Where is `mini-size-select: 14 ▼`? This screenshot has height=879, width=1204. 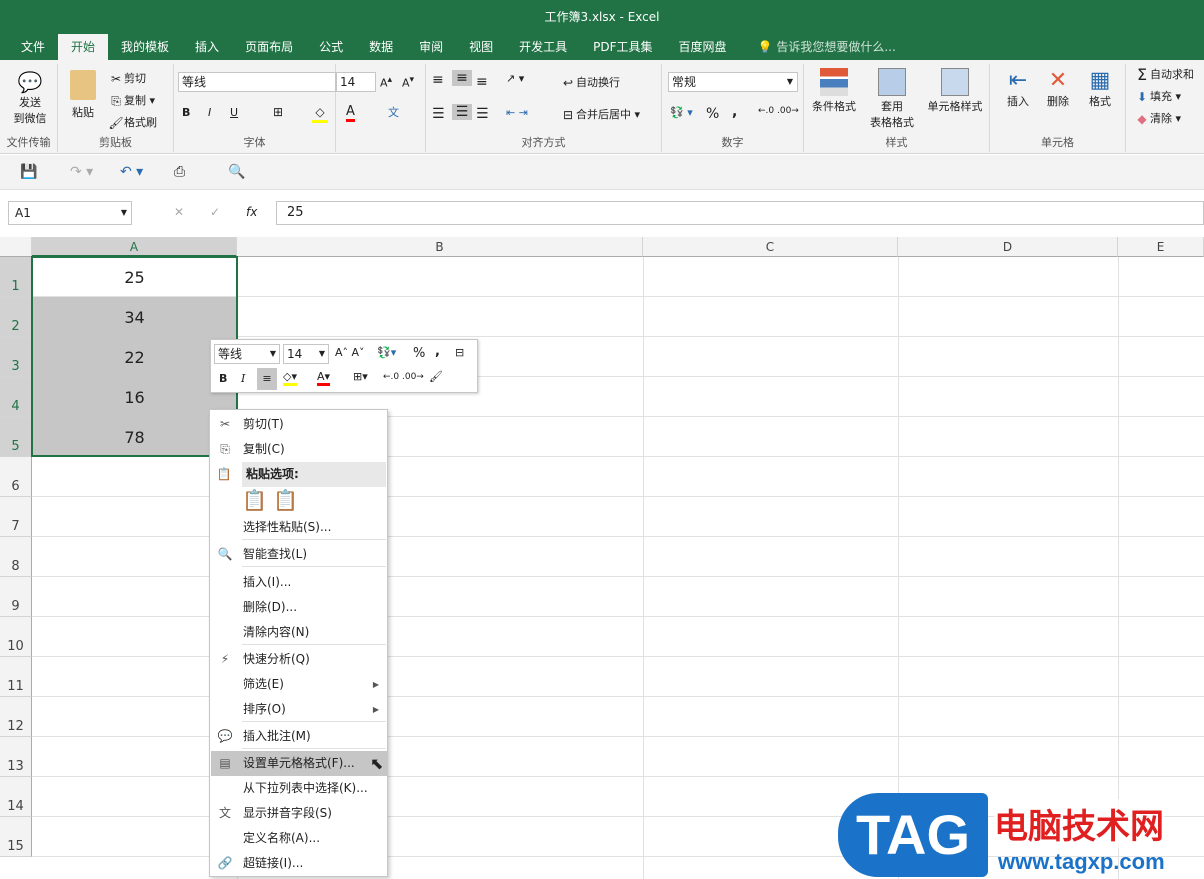
mini-size-select: 14 ▼ is located at coordinates (306, 354).